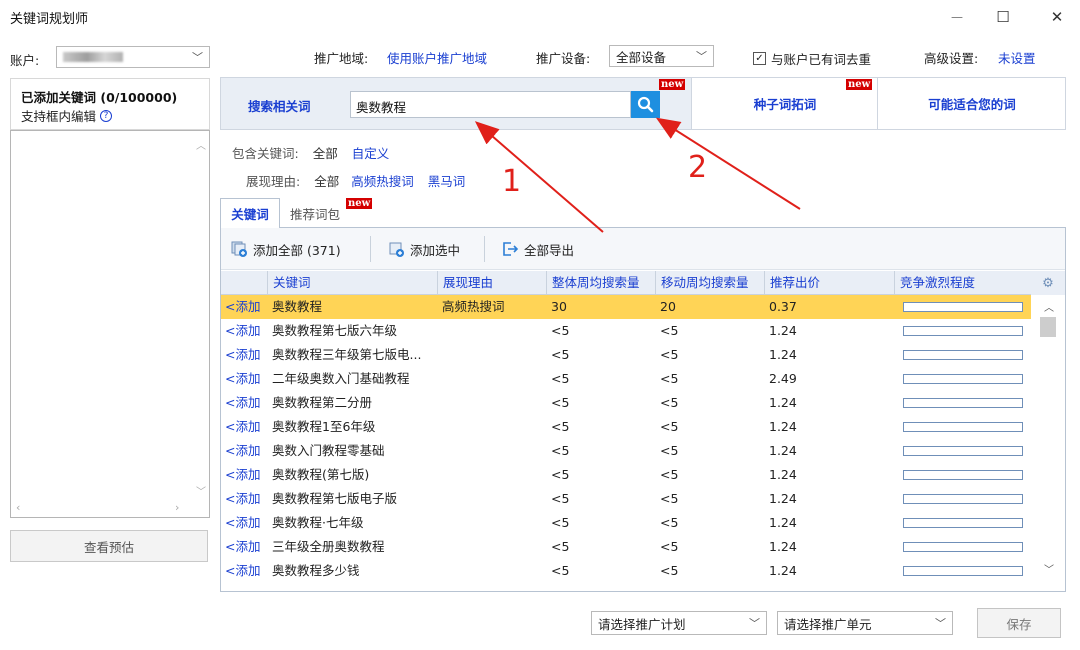  Describe the element at coordinates (447, 180) in the screenshot. I see `reason-dark-horse-option: 黑马词` at that location.